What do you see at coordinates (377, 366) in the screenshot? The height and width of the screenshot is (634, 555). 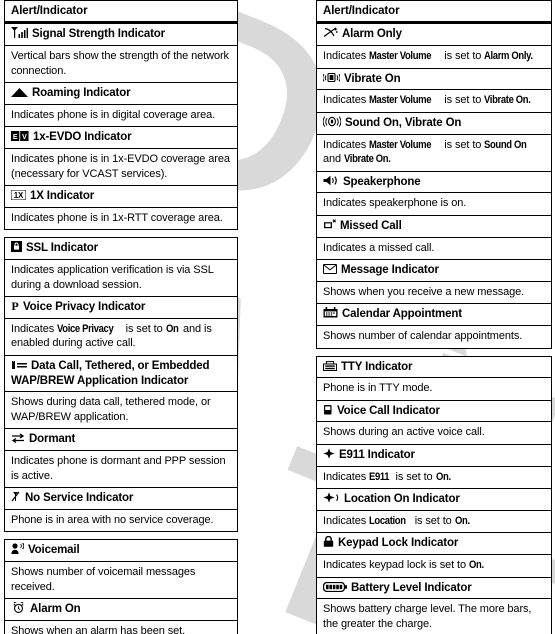 I see `indicator-title-text: TTY Indicator` at bounding box center [377, 366].